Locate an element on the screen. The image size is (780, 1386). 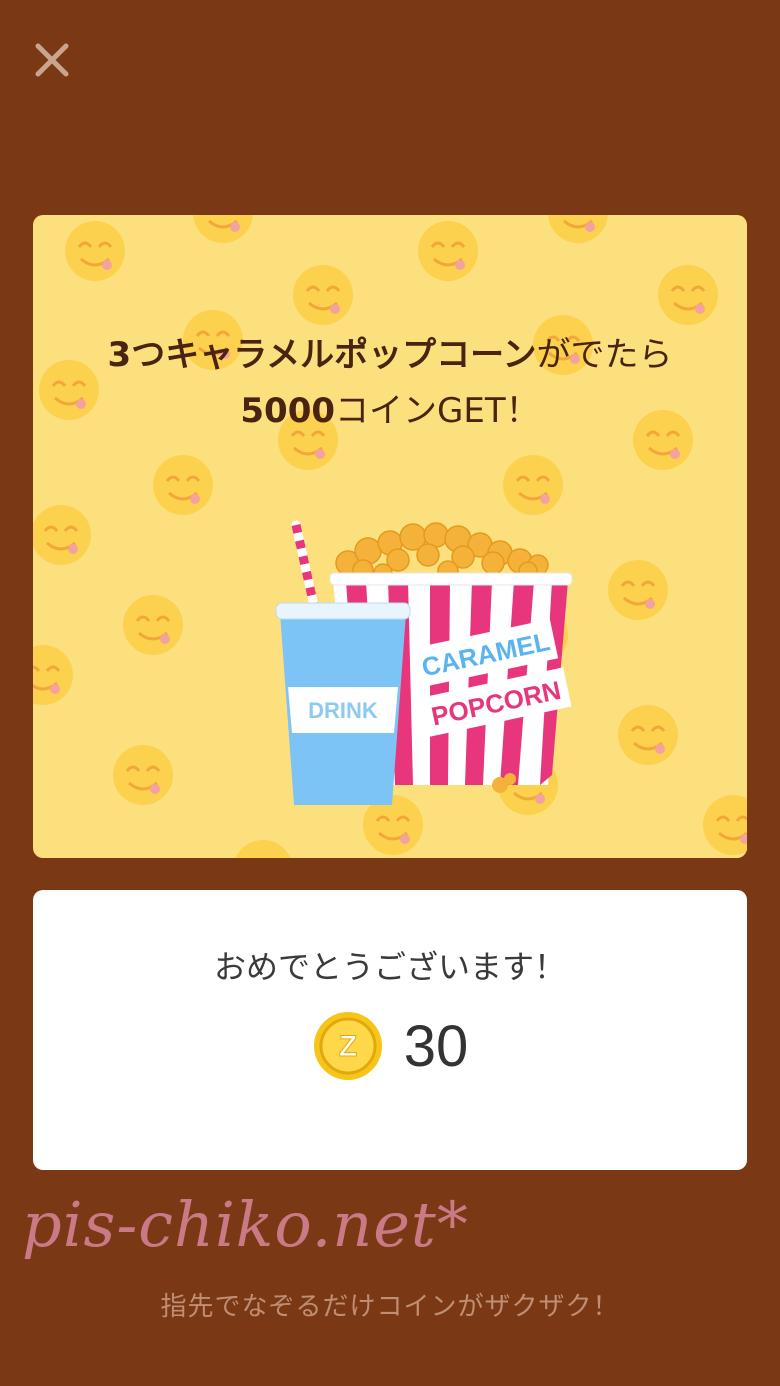
jackpot-headline: 3つキャラメルポップコーンがでたら 5000コインGET！ is located at coordinates (390, 383).